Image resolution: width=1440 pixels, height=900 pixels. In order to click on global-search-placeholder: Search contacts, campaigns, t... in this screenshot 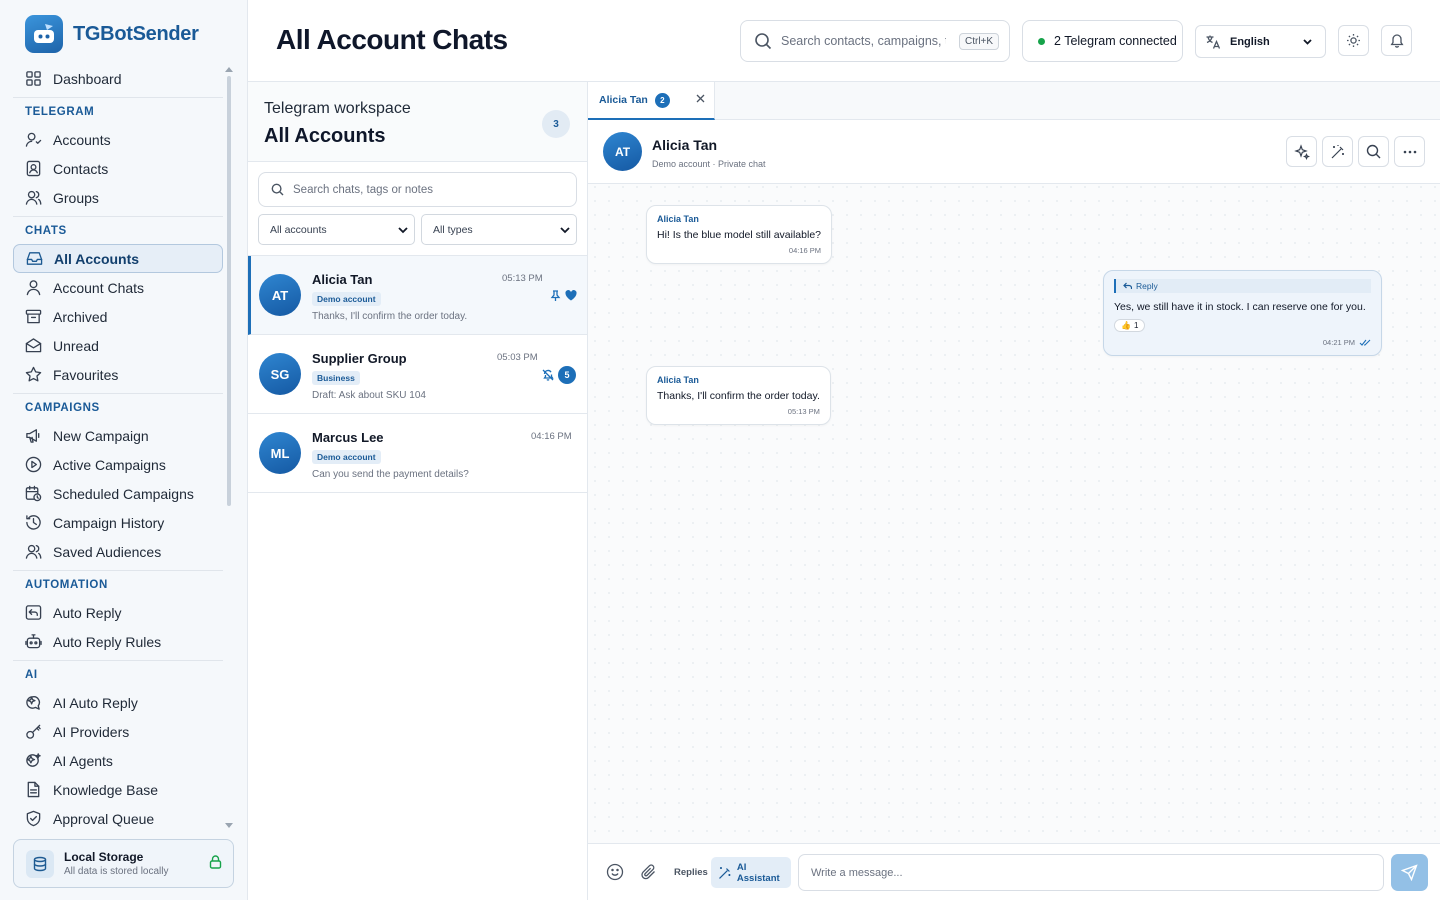, I will do `click(863, 41)`.